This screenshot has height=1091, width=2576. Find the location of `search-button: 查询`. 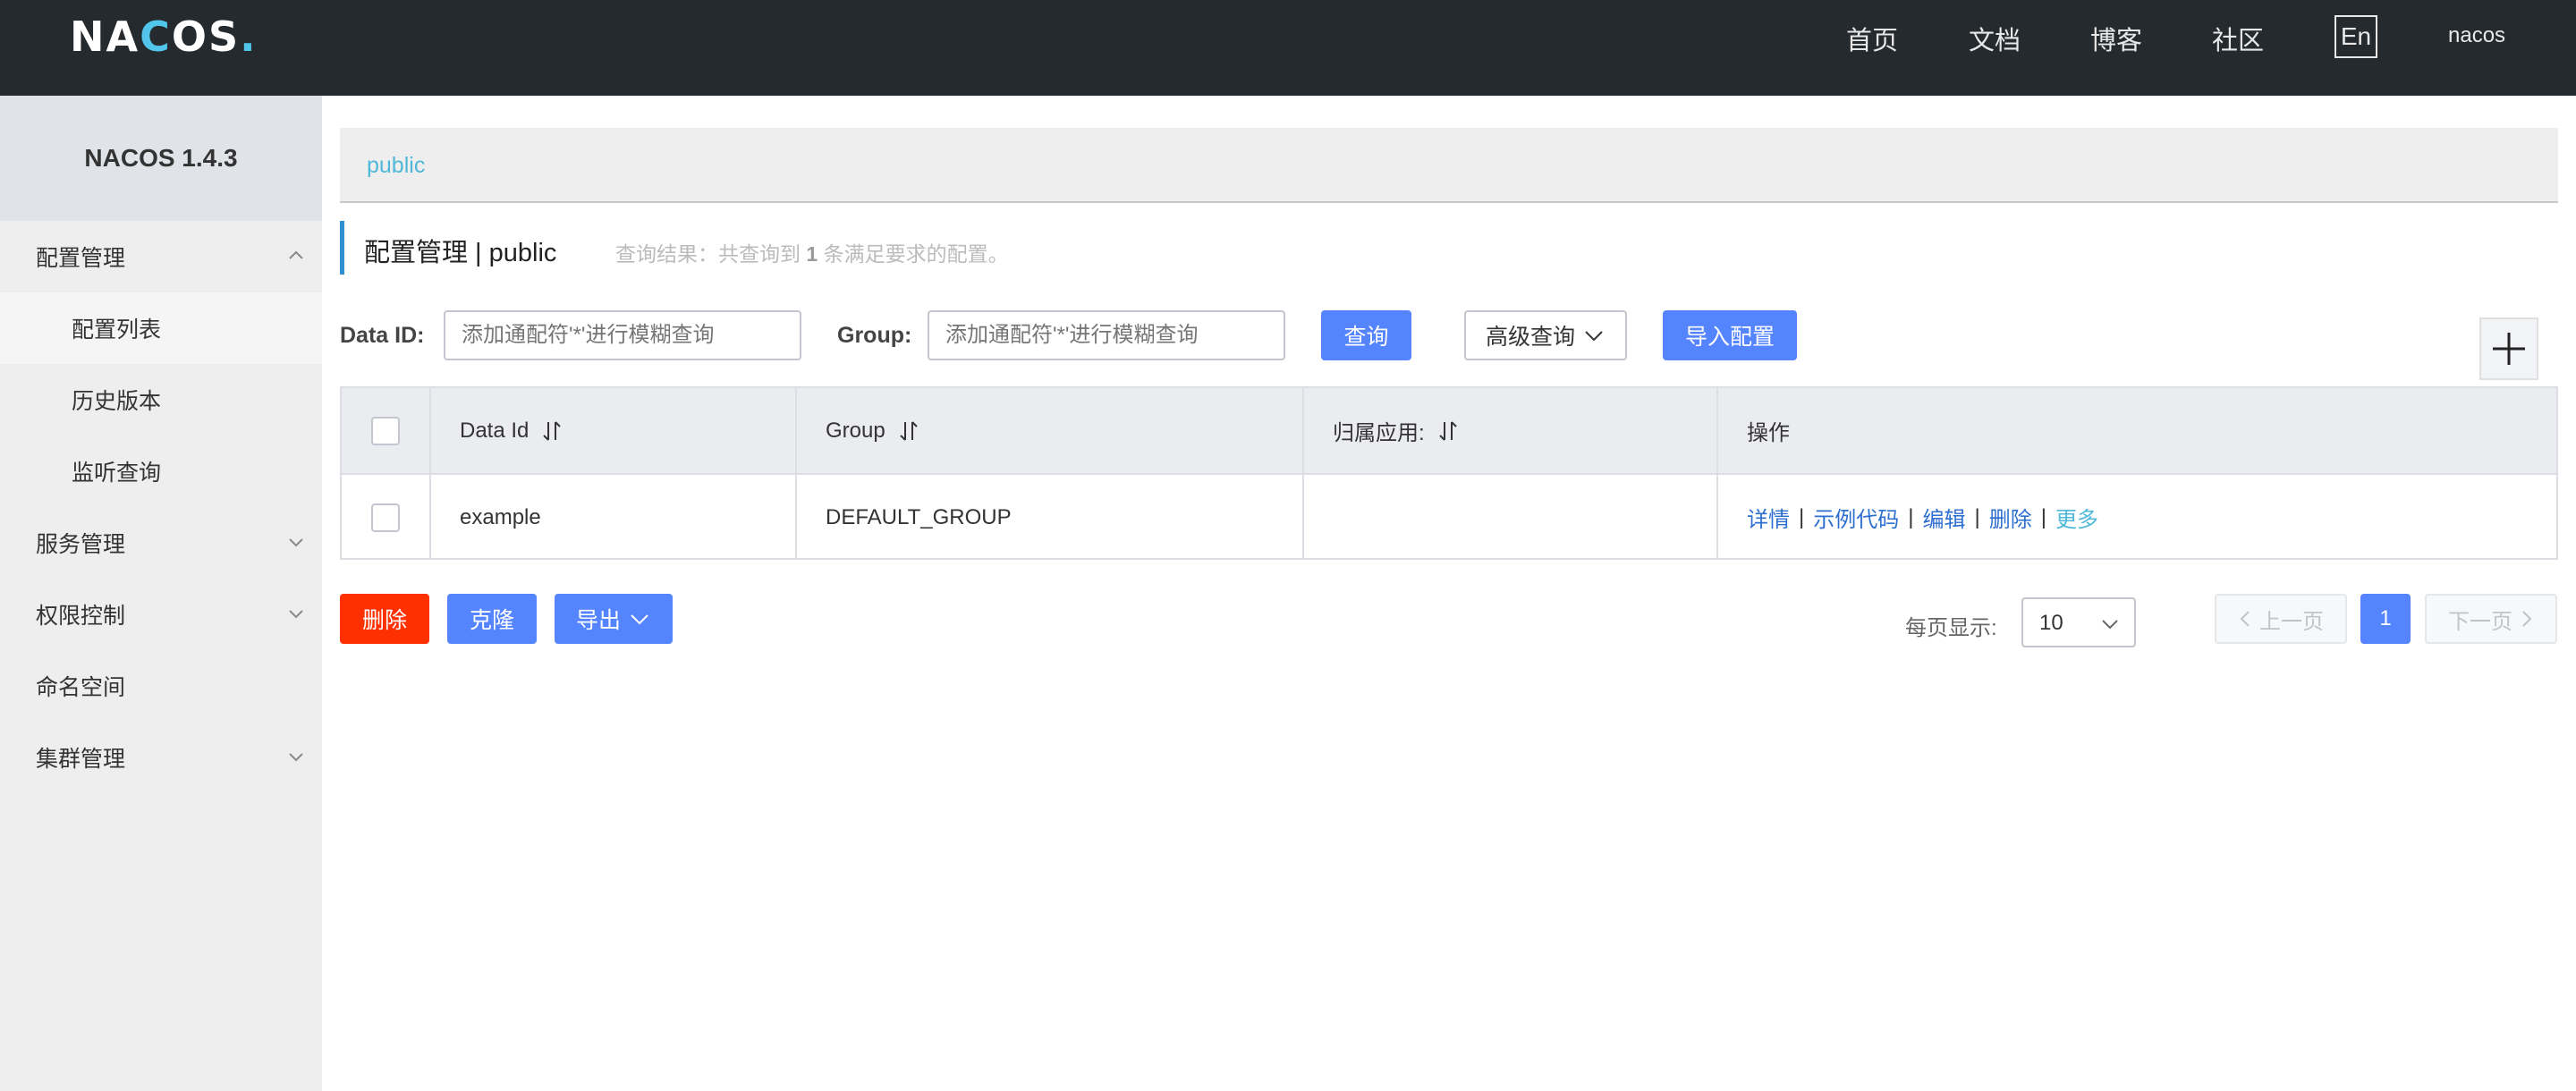

search-button: 查询 is located at coordinates (1366, 335).